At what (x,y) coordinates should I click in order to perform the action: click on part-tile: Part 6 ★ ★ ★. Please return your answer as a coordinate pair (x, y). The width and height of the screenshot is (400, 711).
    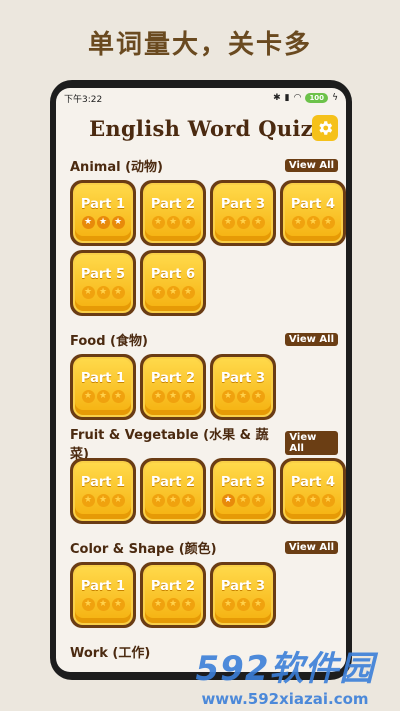
    Looking at the image, I should click on (173, 283).